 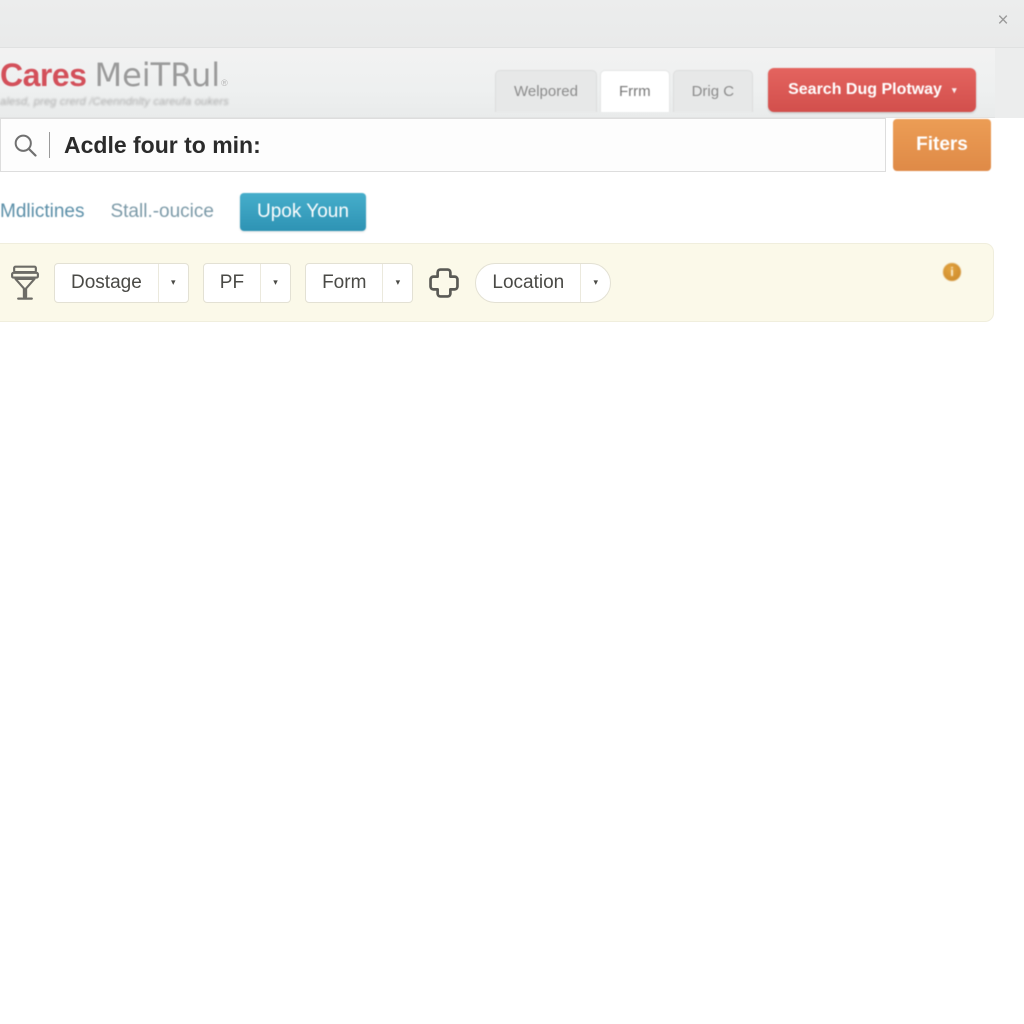 I want to click on search-row: Acdle four to min: Fiters, so click(x=512, y=147).